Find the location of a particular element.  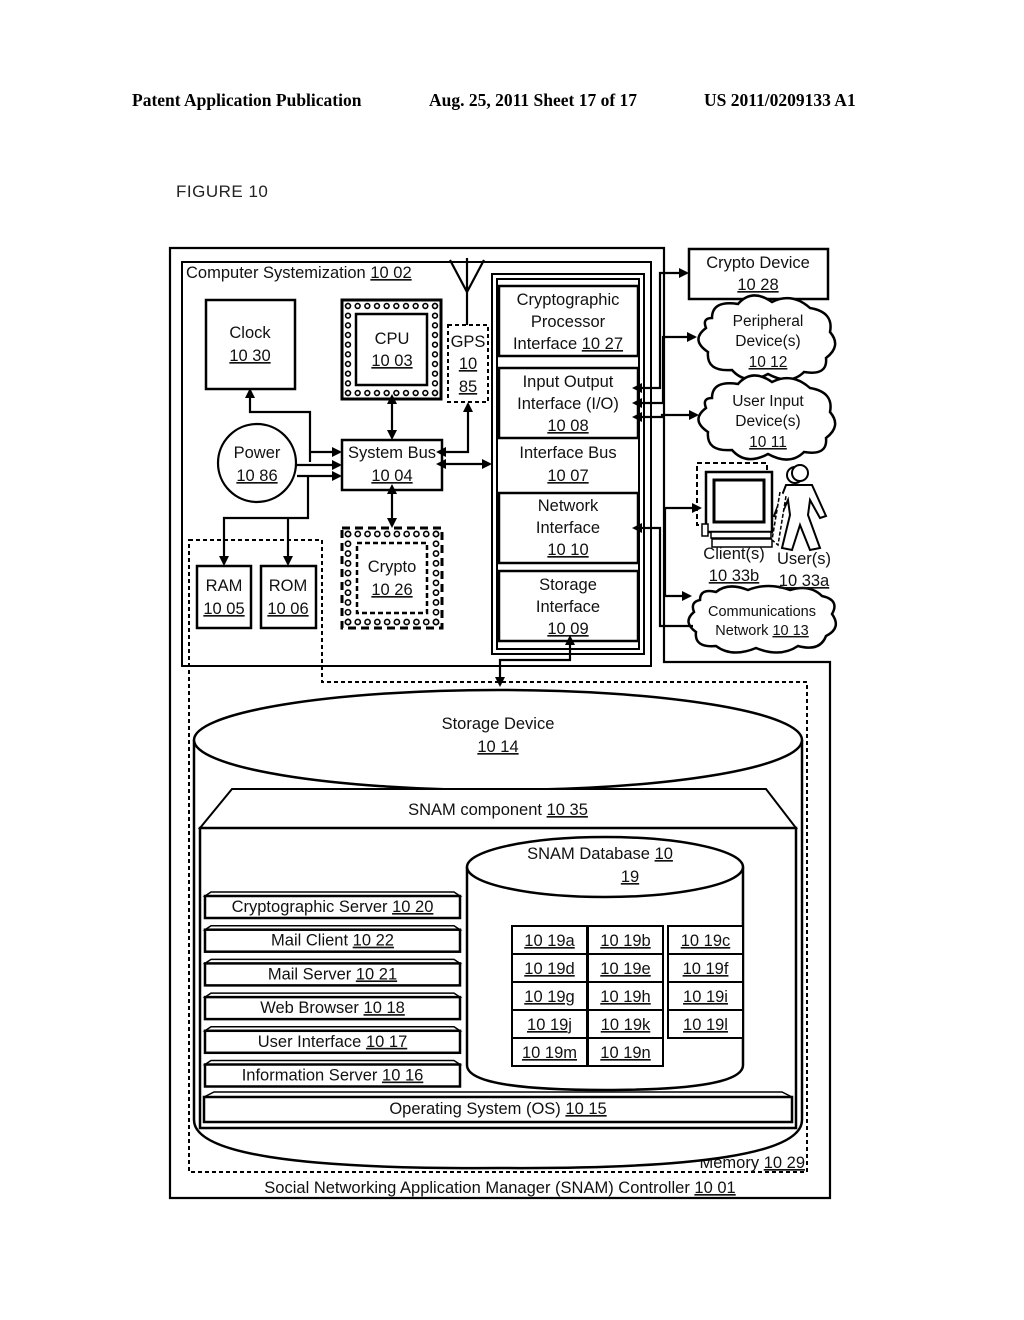

component-bar: Mail Client 10 22 is located at coordinates (332, 938).